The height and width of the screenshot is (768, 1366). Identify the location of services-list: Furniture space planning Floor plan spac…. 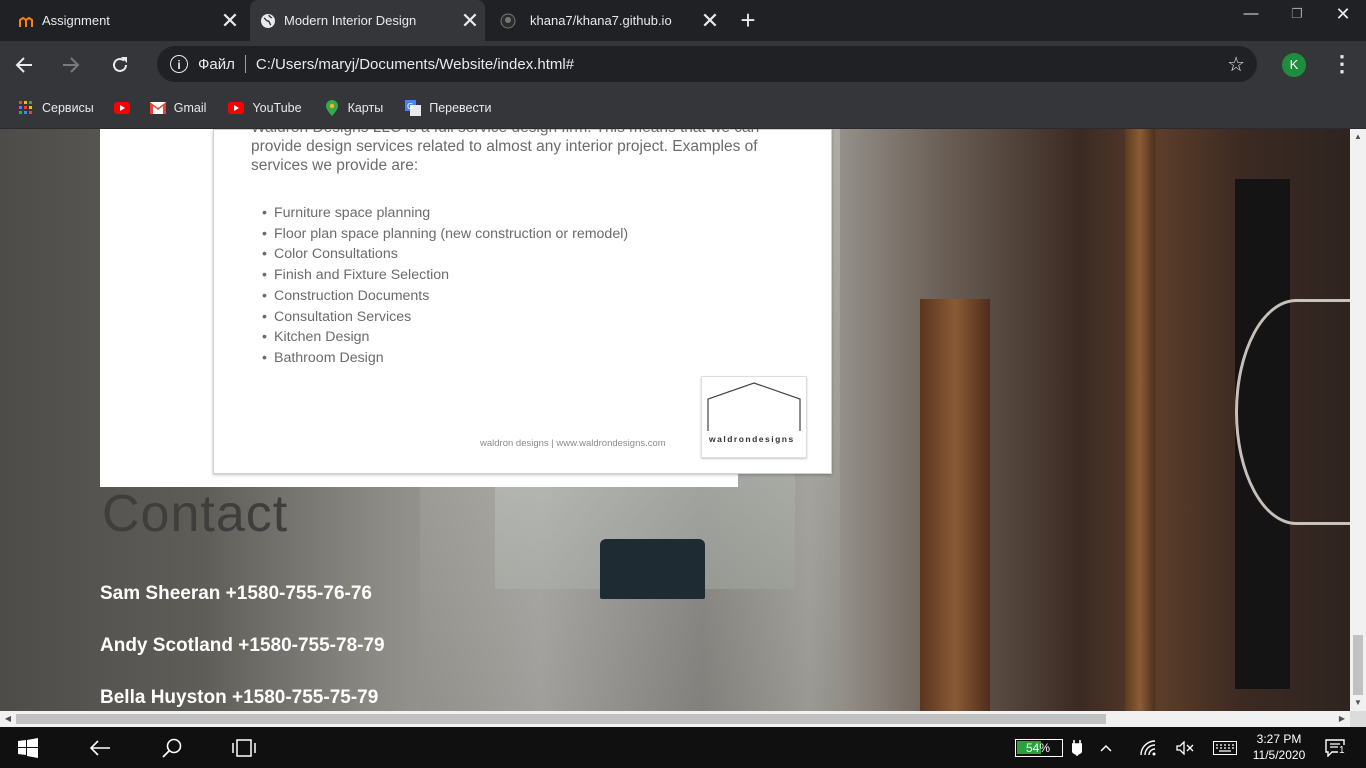
(451, 286).